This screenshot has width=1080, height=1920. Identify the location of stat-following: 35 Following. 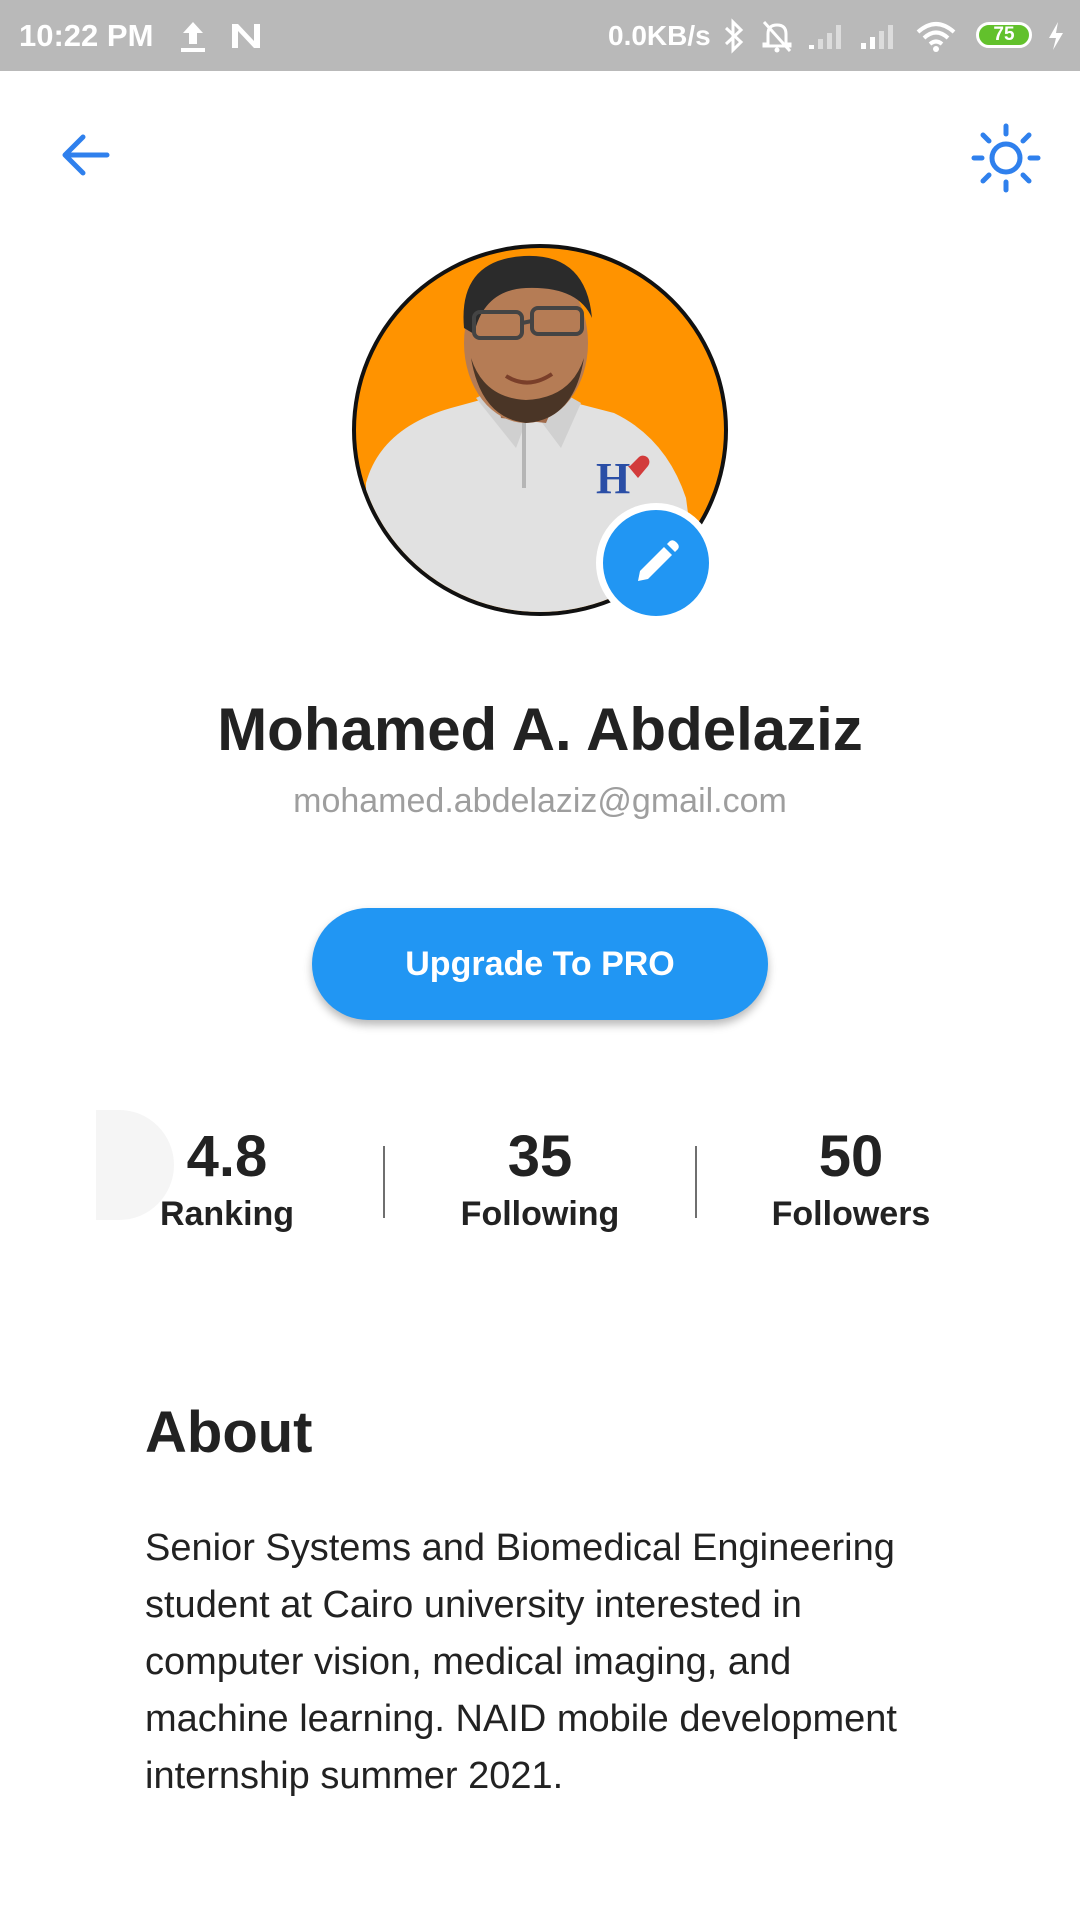
(540, 1179).